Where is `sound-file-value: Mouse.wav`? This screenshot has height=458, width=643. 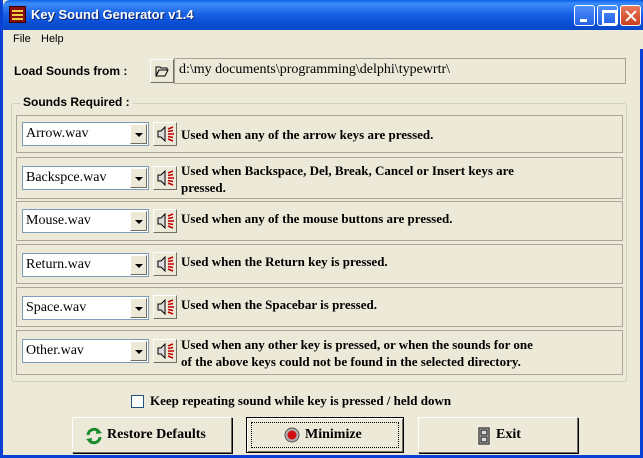 sound-file-value: Mouse.wav is located at coordinates (58, 220).